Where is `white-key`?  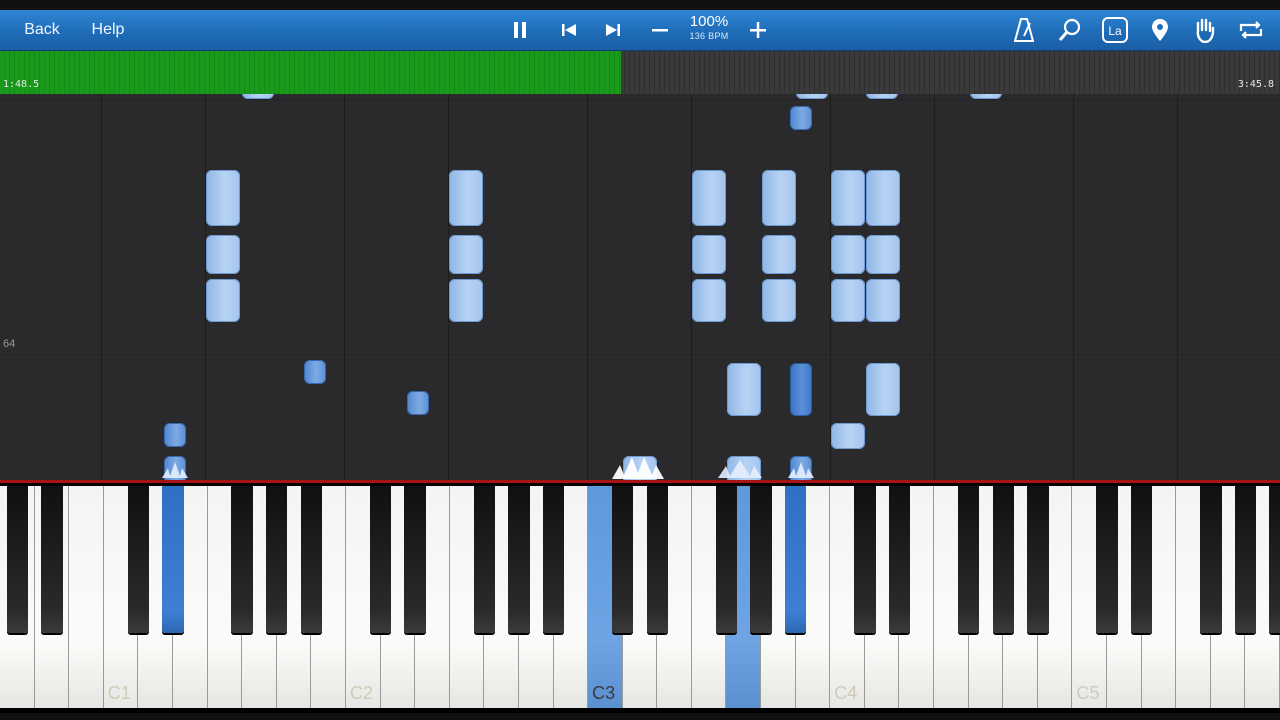 white-key is located at coordinates (86, 597).